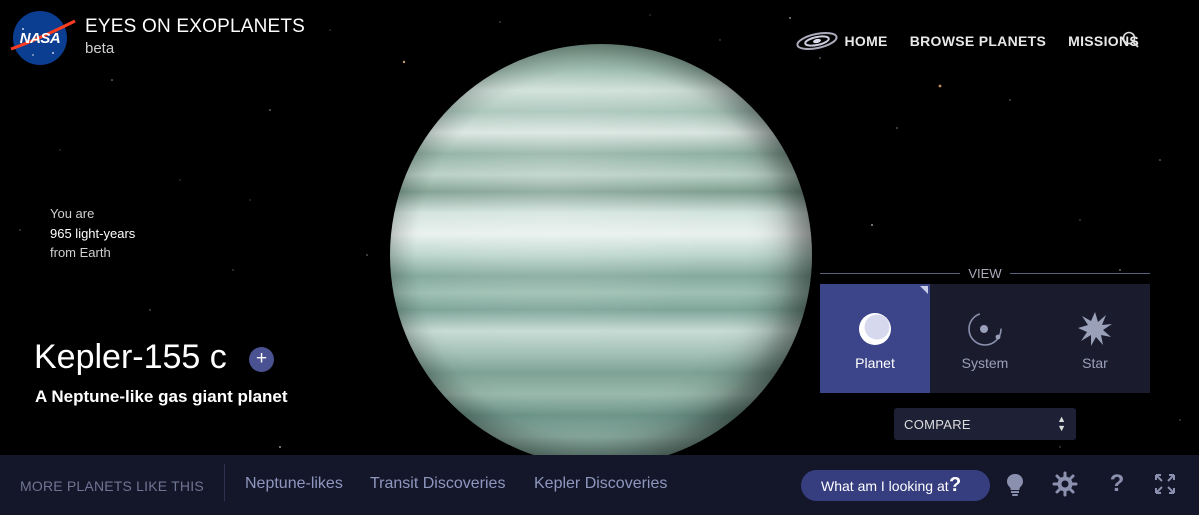 This screenshot has height=515, width=1199. I want to click on fullscreen-icon, so click(1165, 484).